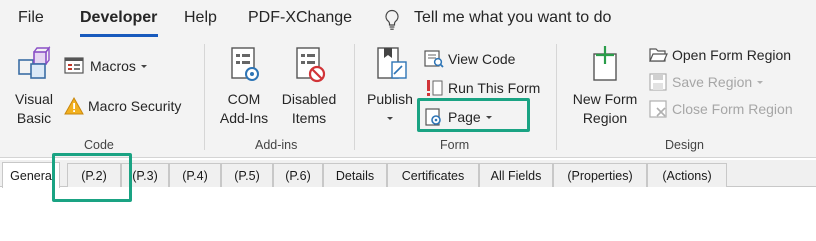  What do you see at coordinates (516, 175) in the screenshot?
I see `tab-all-fields: All Fields` at bounding box center [516, 175].